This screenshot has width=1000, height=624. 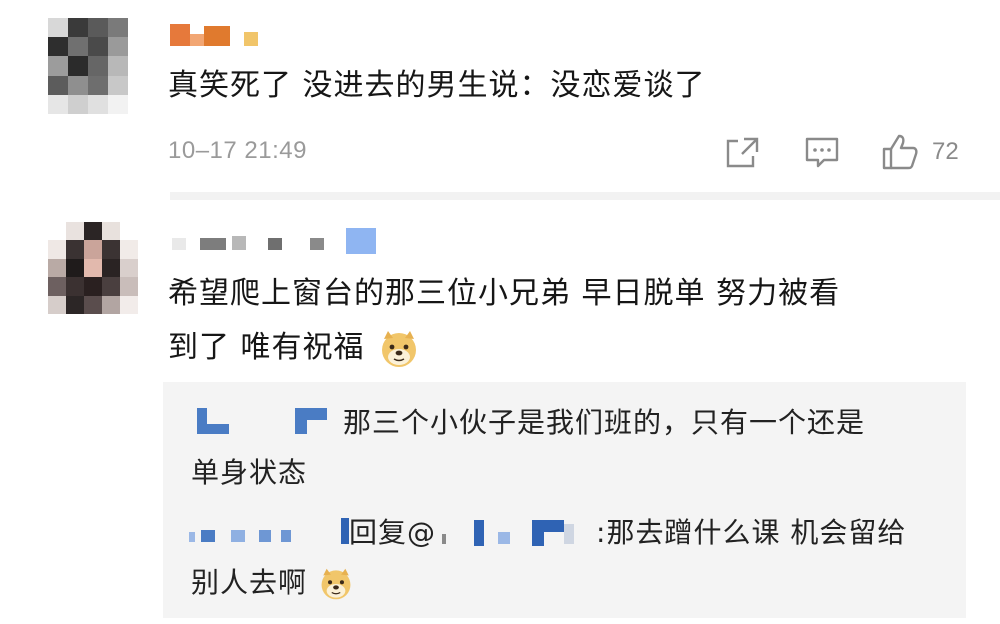 I want to click on like-icon, so click(x=900, y=152).